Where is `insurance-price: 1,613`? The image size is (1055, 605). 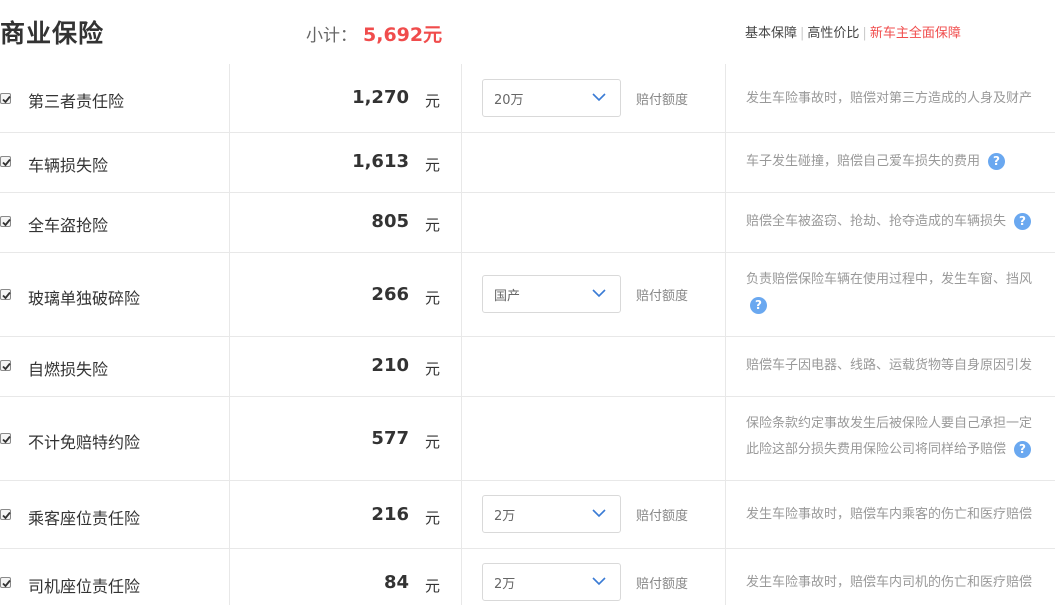 insurance-price: 1,613 is located at coordinates (380, 161).